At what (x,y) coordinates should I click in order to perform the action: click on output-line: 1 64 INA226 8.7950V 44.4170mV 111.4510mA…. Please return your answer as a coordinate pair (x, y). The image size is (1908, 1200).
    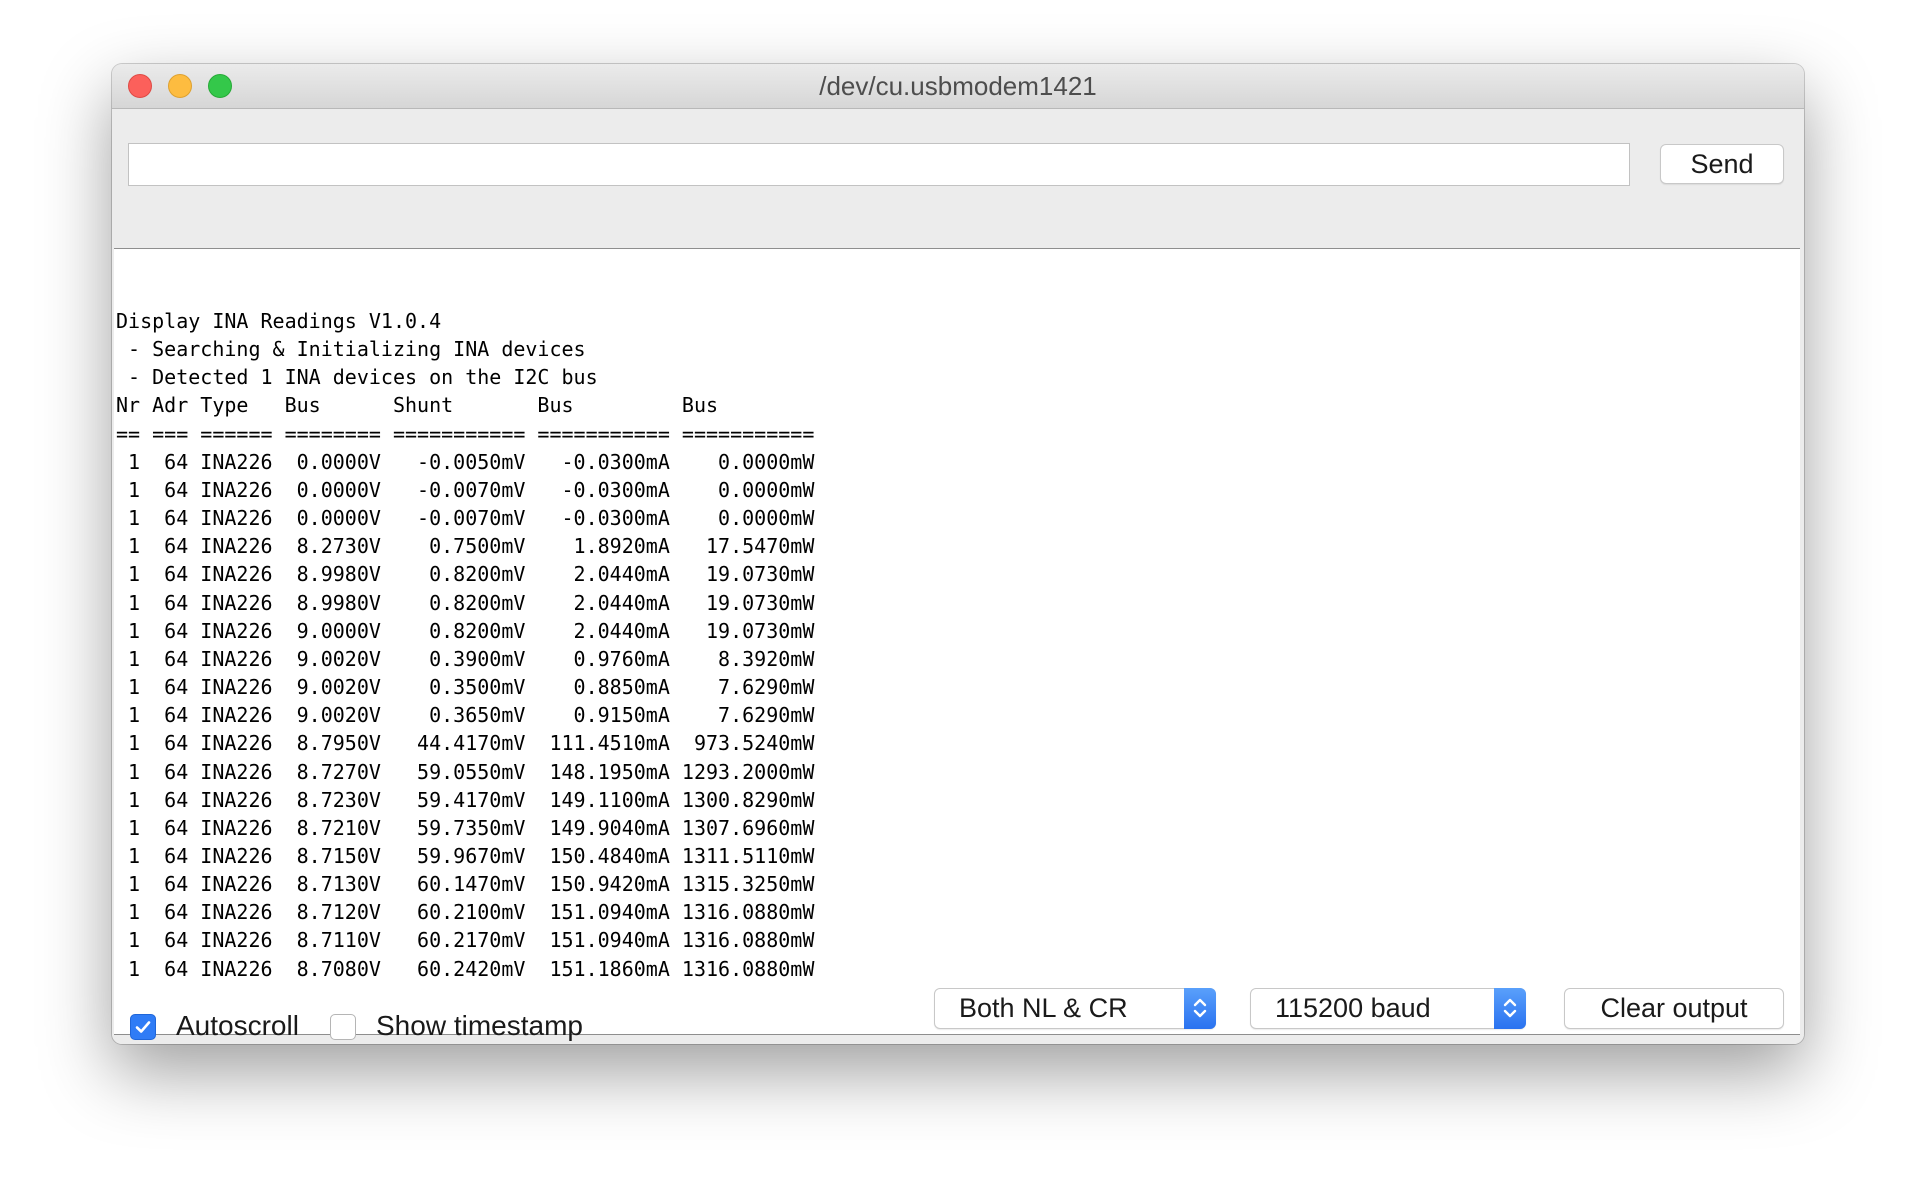
    Looking at the image, I should click on (465, 743).